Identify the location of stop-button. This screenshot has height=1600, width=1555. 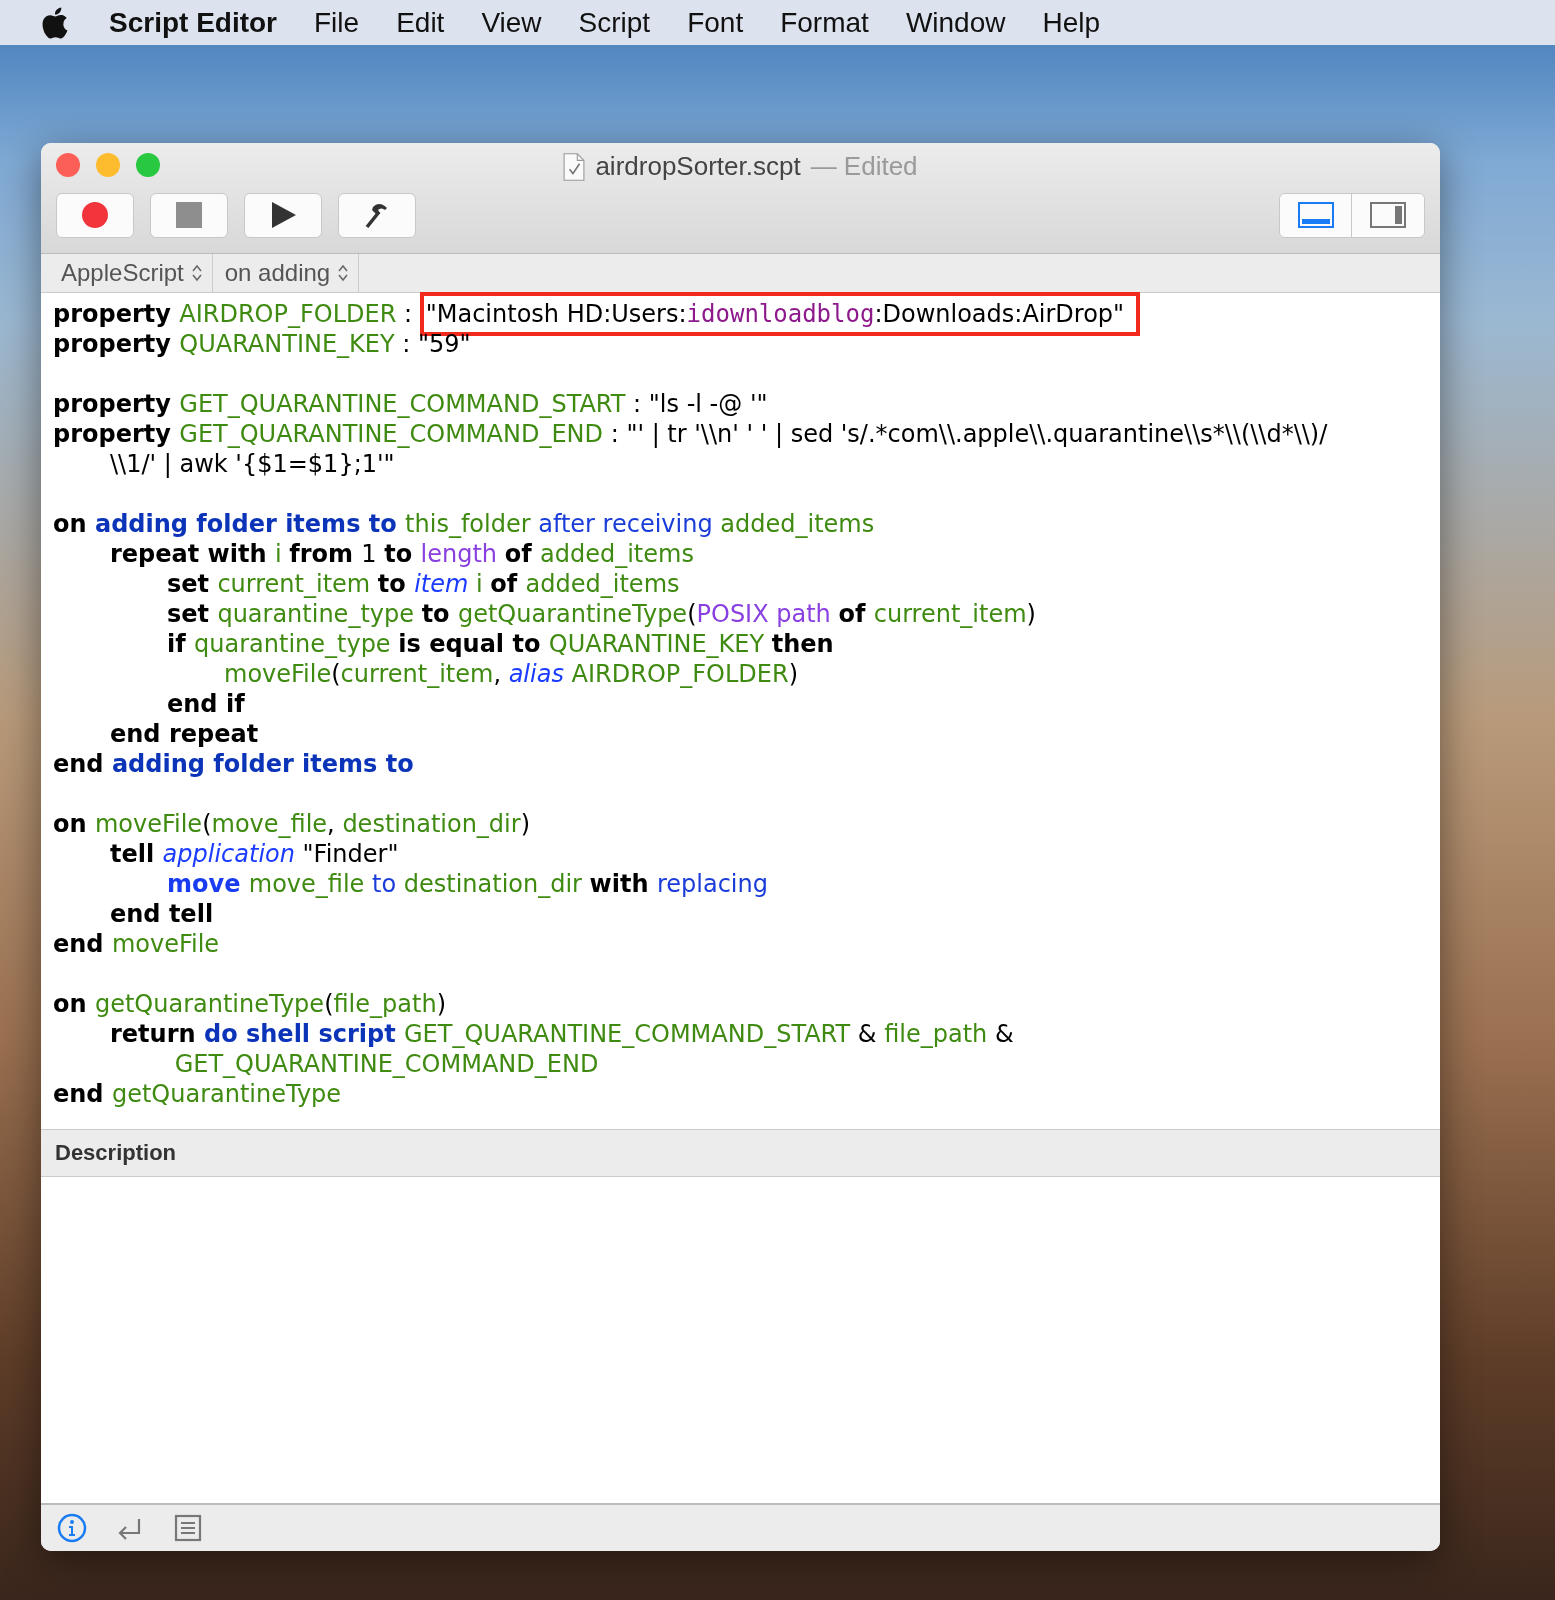
(189, 215).